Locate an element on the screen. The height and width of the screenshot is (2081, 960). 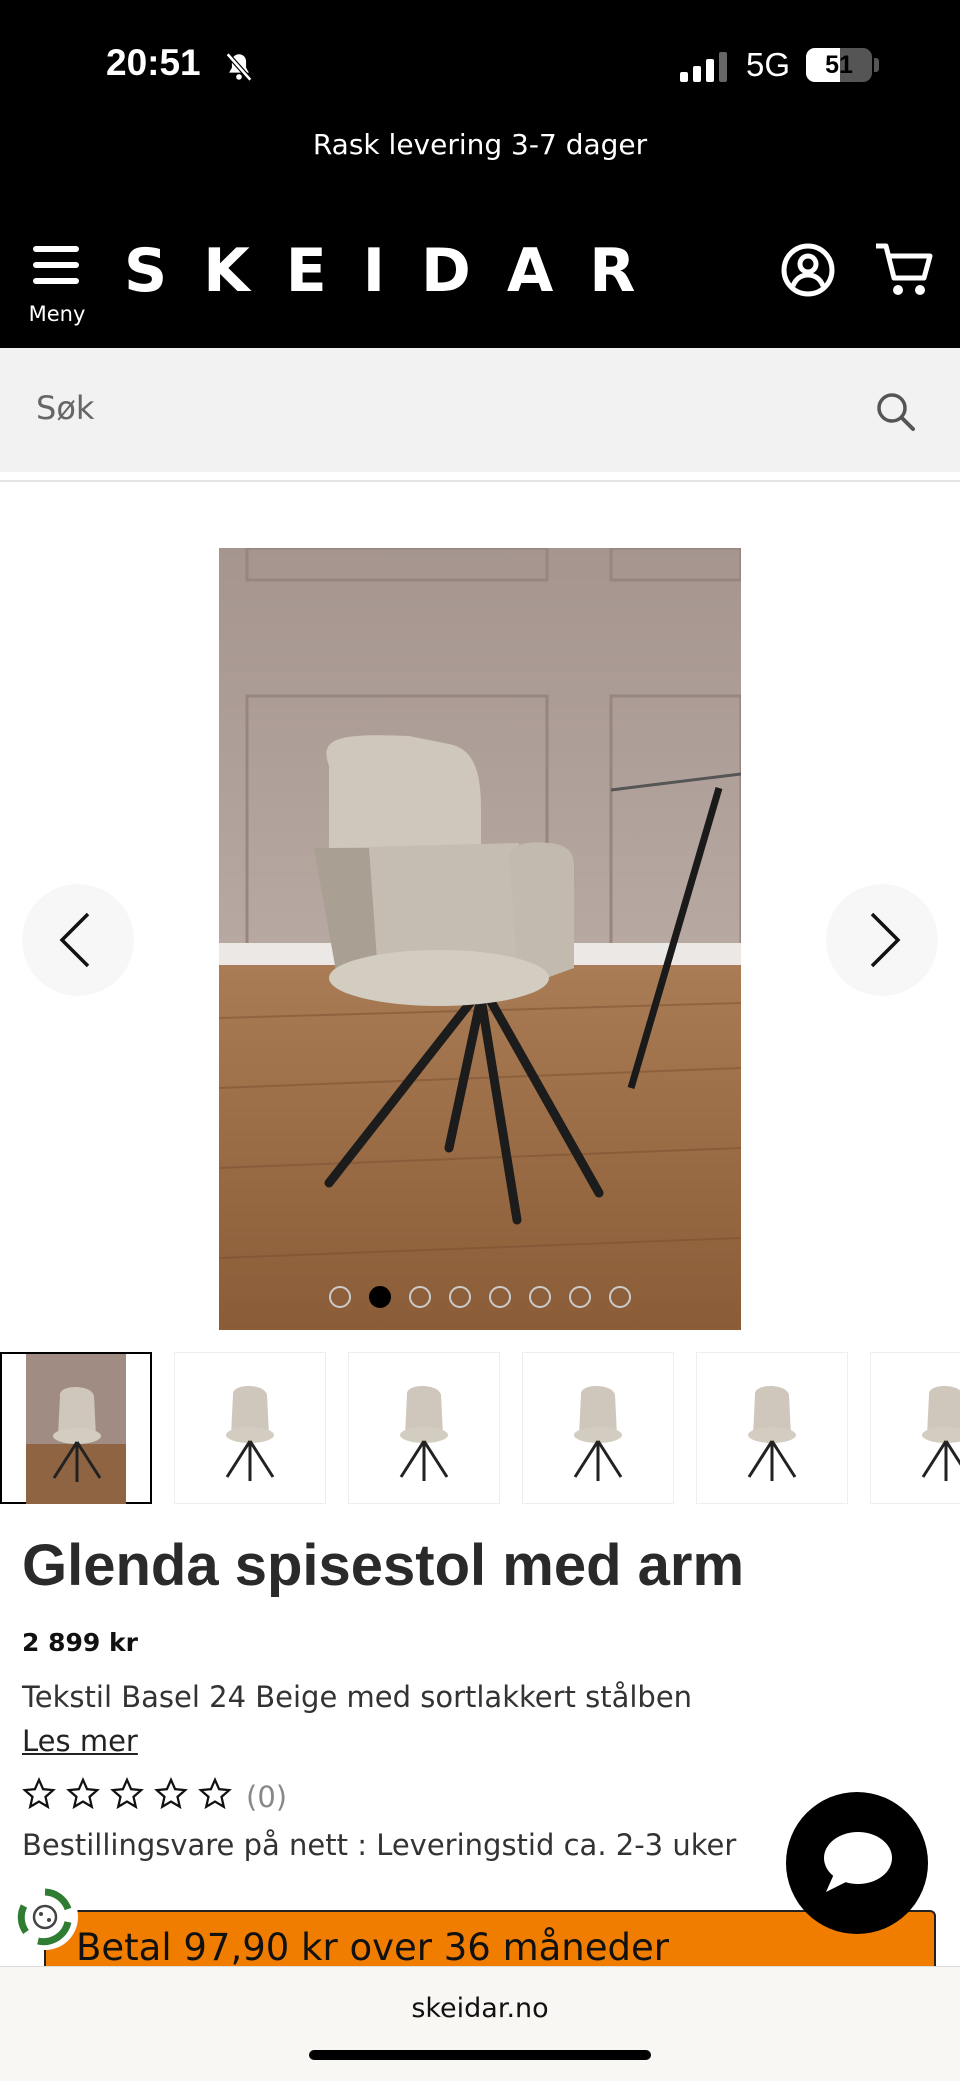
bell-muted-icon is located at coordinates (239, 67).